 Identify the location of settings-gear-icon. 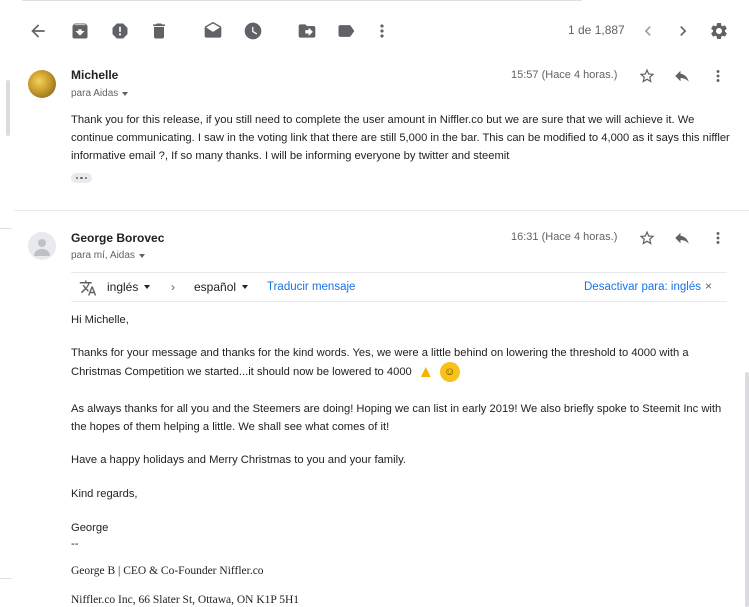
(719, 31).